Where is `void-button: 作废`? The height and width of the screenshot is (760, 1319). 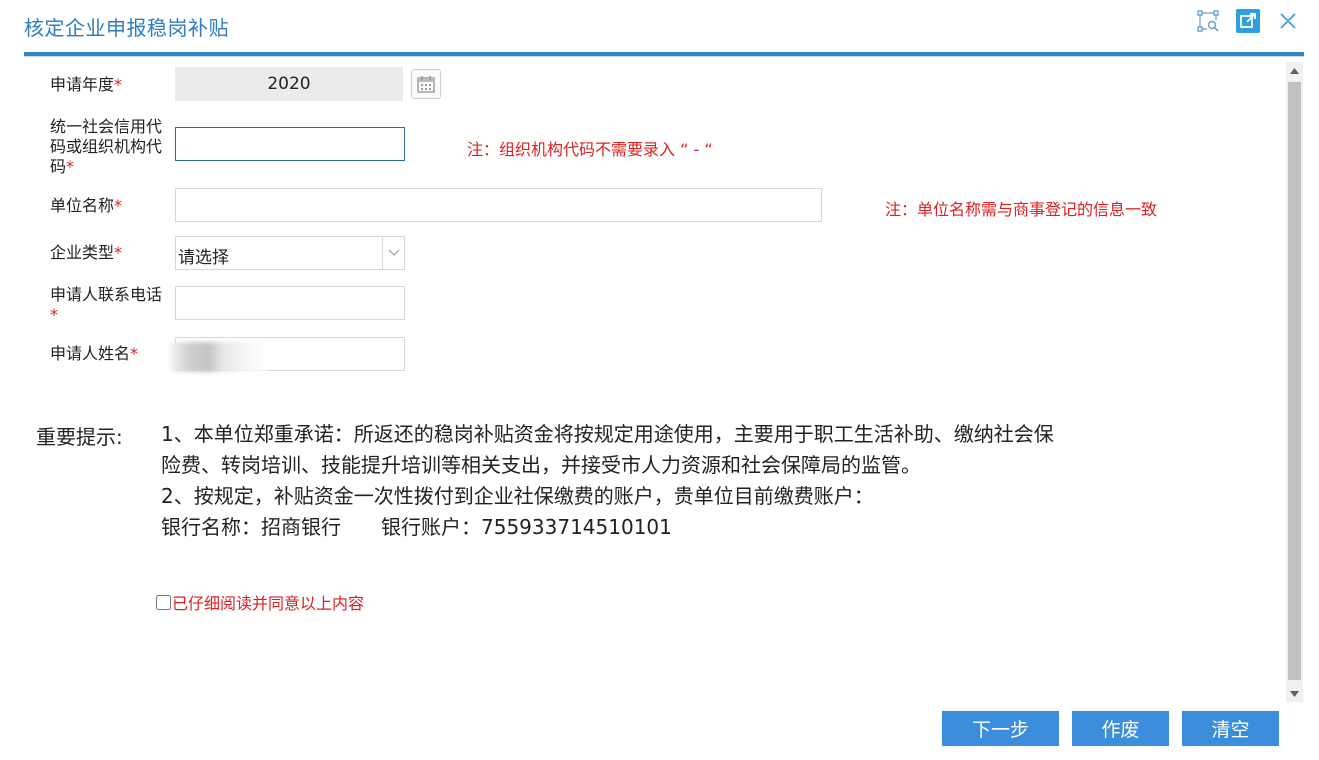 void-button: 作废 is located at coordinates (1120, 728).